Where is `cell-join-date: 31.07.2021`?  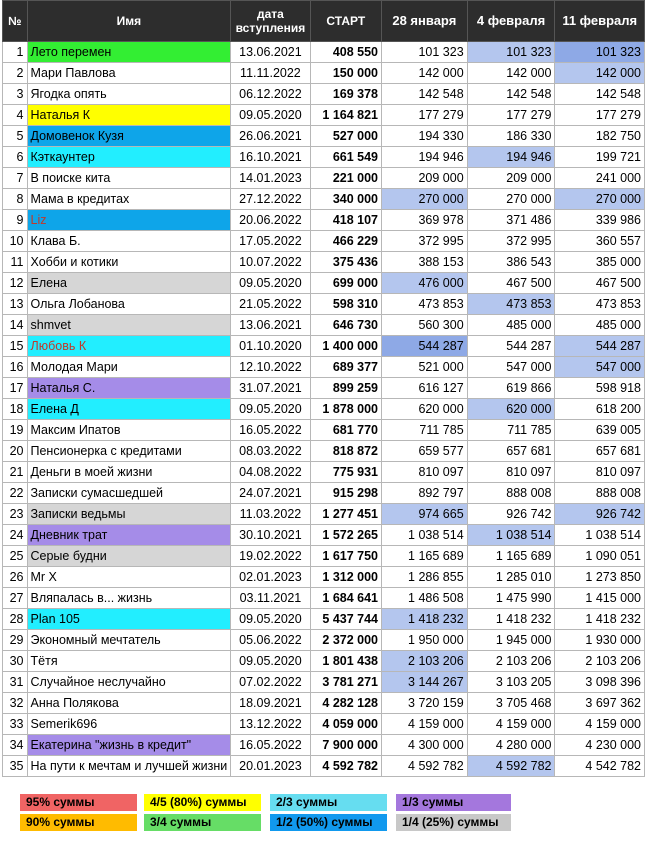 cell-join-date: 31.07.2021 is located at coordinates (270, 388).